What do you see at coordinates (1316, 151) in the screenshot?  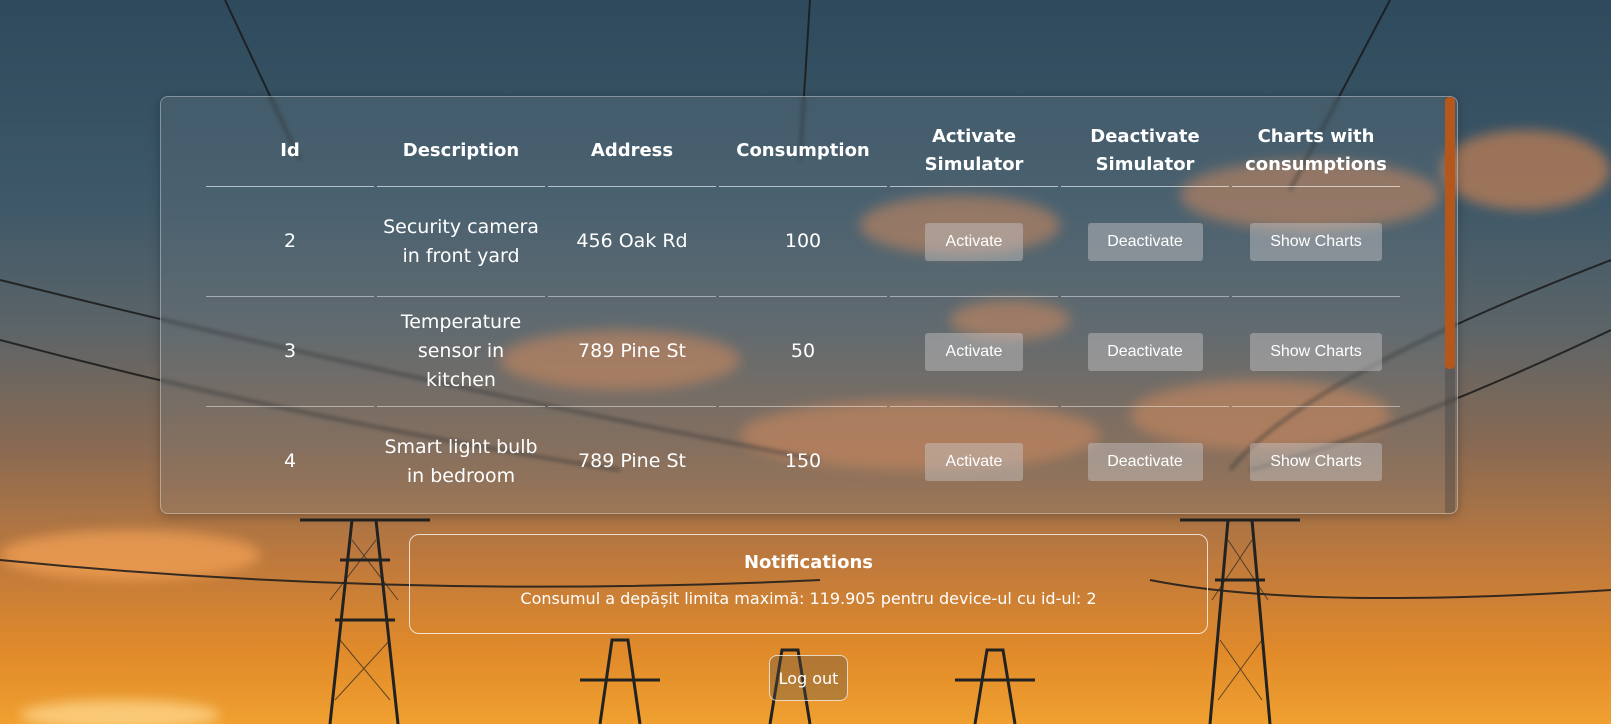 I see `header-charts: Charts with consumptions` at bounding box center [1316, 151].